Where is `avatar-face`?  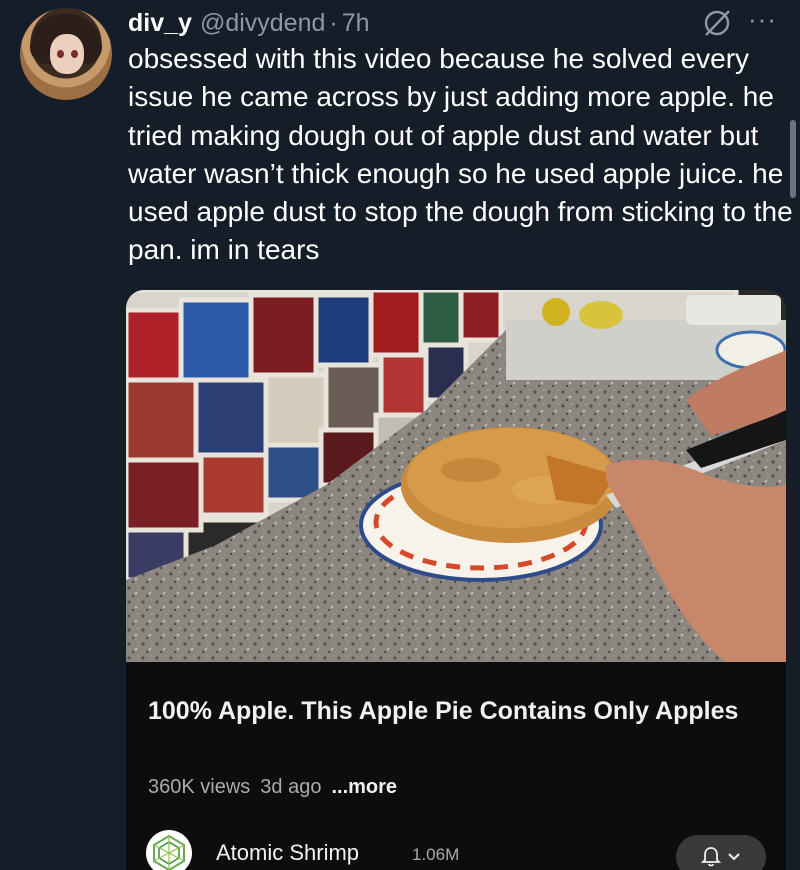
avatar-face is located at coordinates (67, 54).